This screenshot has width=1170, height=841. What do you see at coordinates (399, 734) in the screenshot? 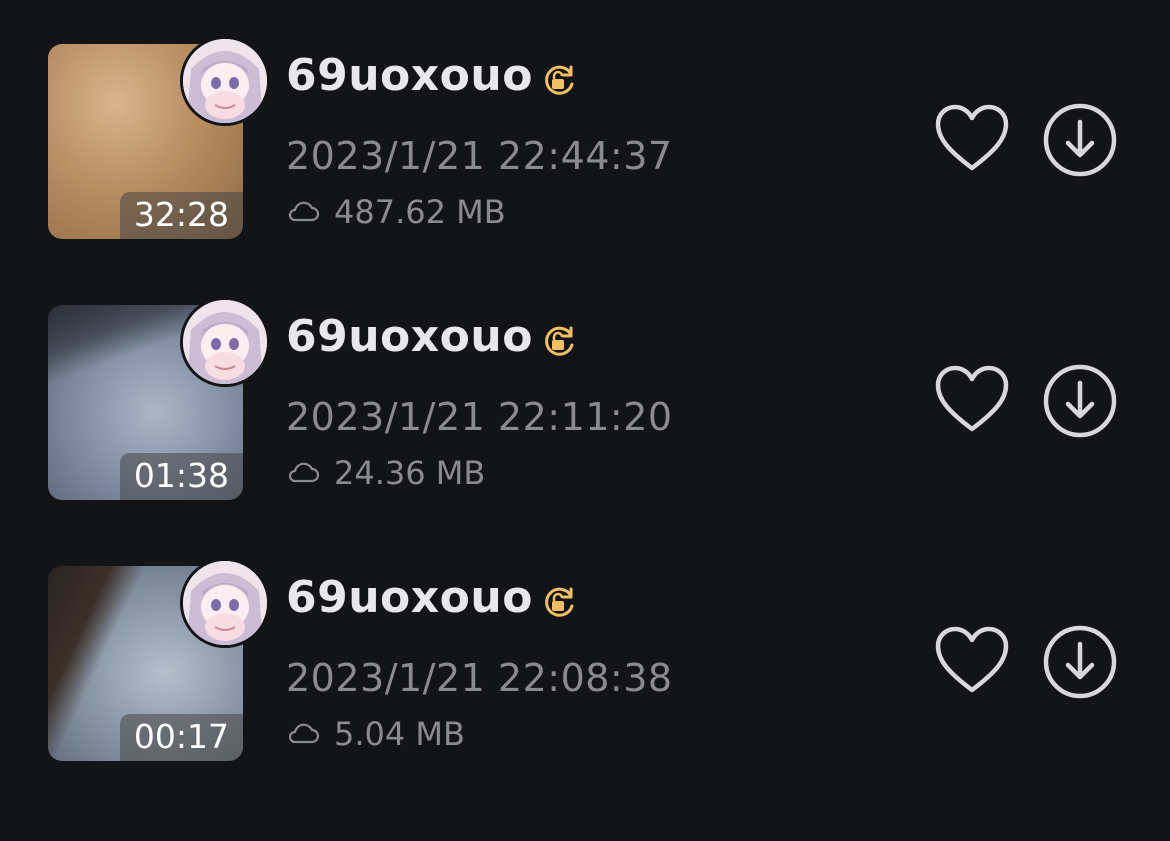
I see `file-size: 5.04 MB` at bounding box center [399, 734].